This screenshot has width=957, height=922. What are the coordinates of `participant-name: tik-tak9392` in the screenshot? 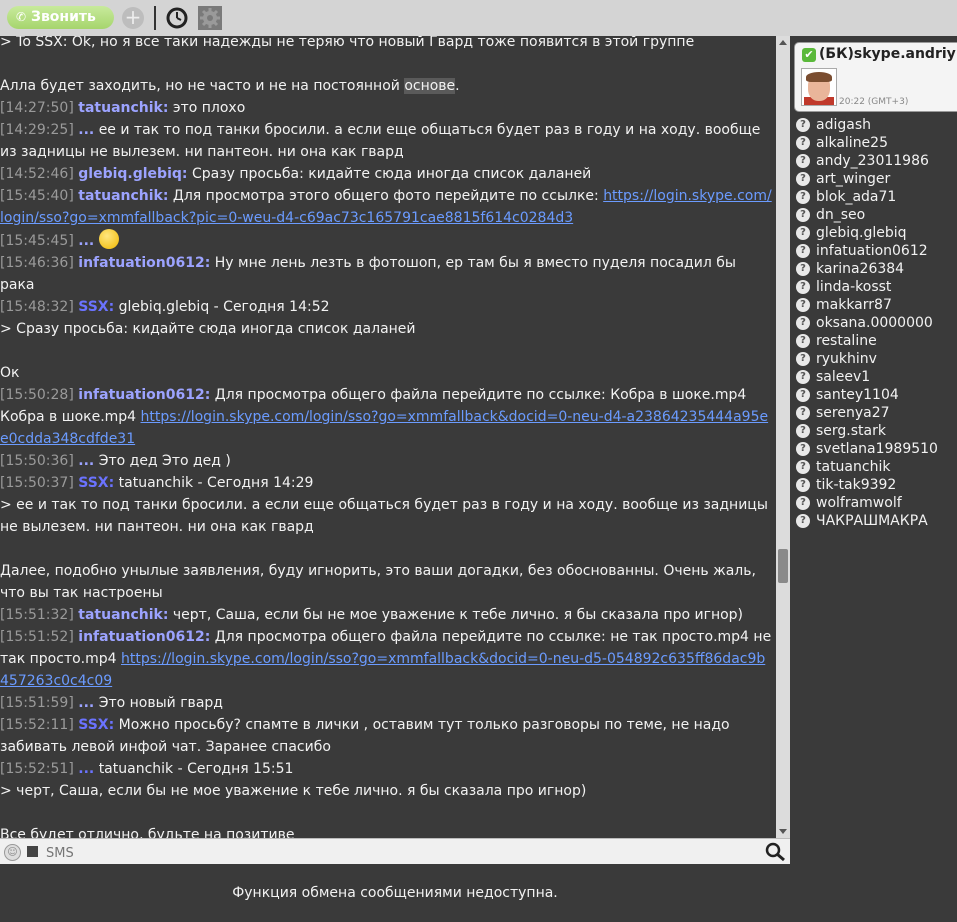 It's located at (856, 485).